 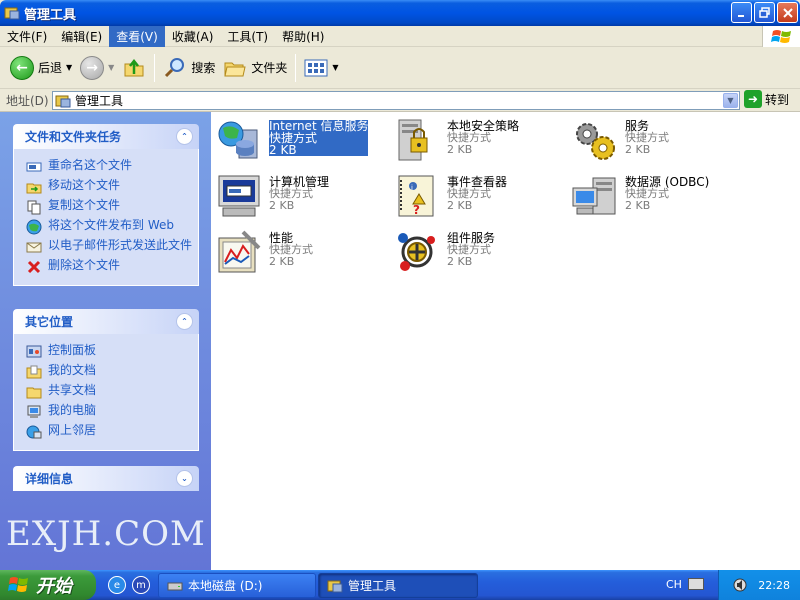 I want to click on event-viewer-icon: i ?, so click(x=416, y=196).